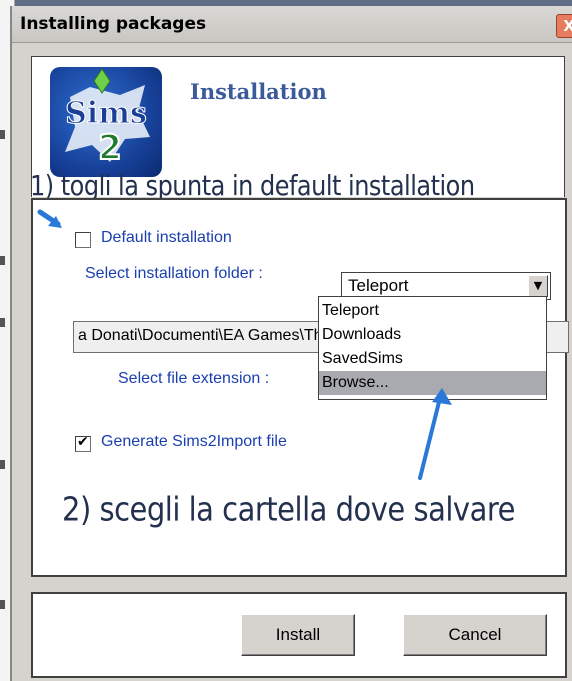 This screenshot has height=681, width=572. What do you see at coordinates (49, 218) in the screenshot?
I see `blue-arrow-icon` at bounding box center [49, 218].